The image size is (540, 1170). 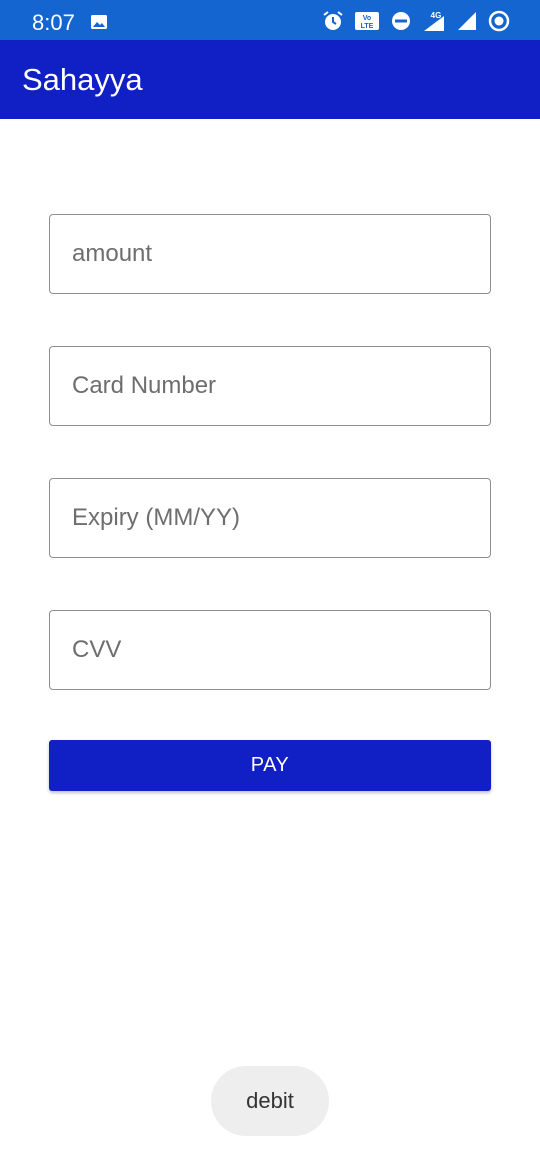 I want to click on expiry-field-container, so click(x=270, y=518).